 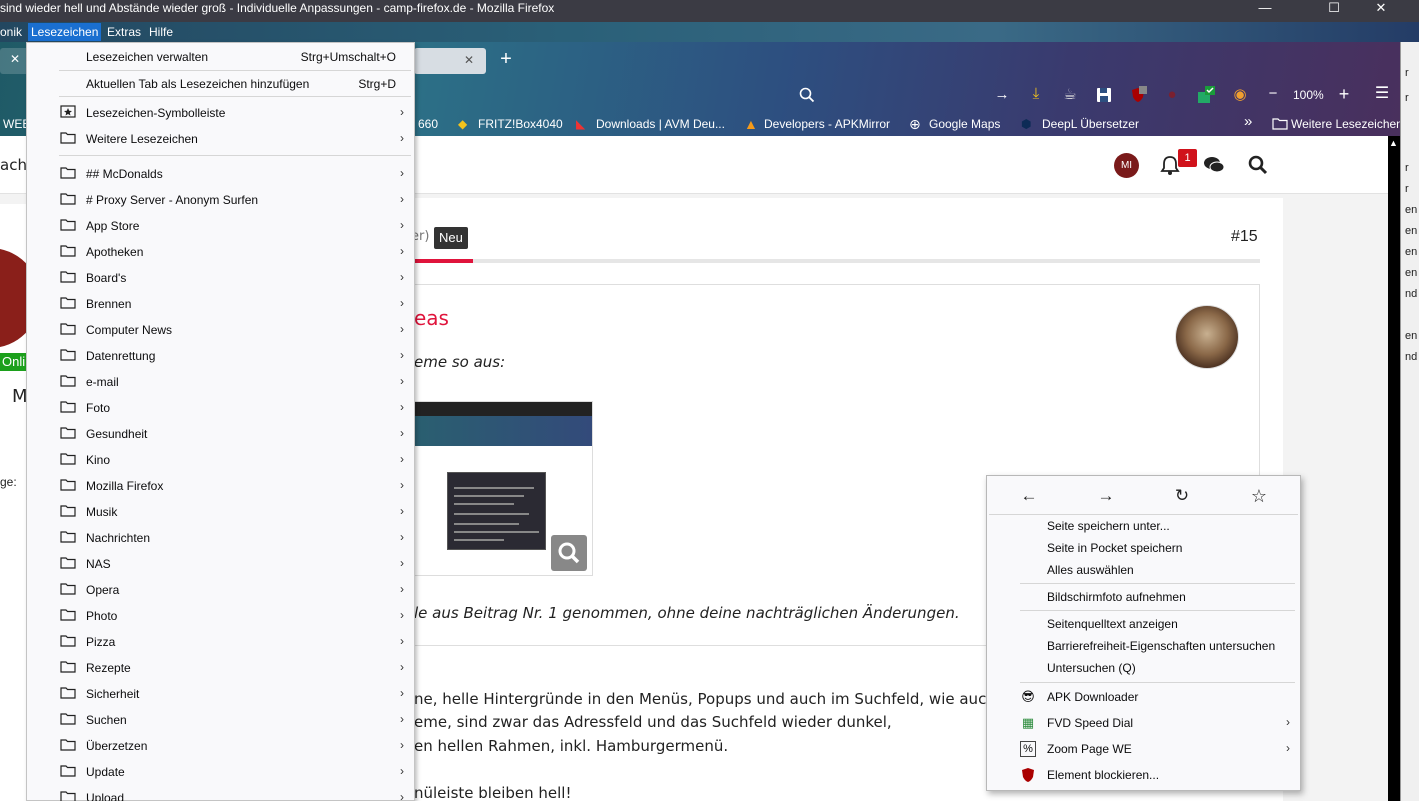 What do you see at coordinates (220, 746) in the screenshot?
I see `bookmark-folder-item: Überzetzen ›` at bounding box center [220, 746].